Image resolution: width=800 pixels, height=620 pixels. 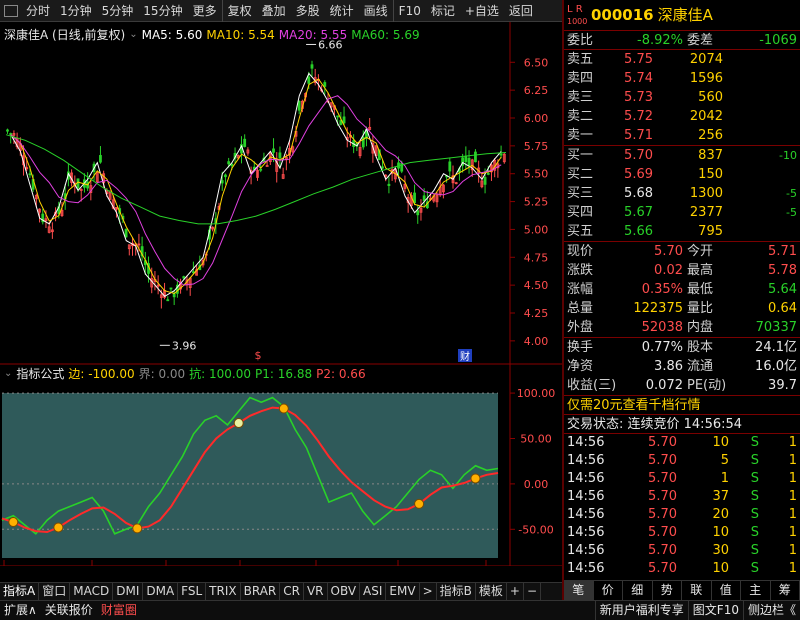 I want to click on bid-price: 5.68, so click(x=638, y=193).